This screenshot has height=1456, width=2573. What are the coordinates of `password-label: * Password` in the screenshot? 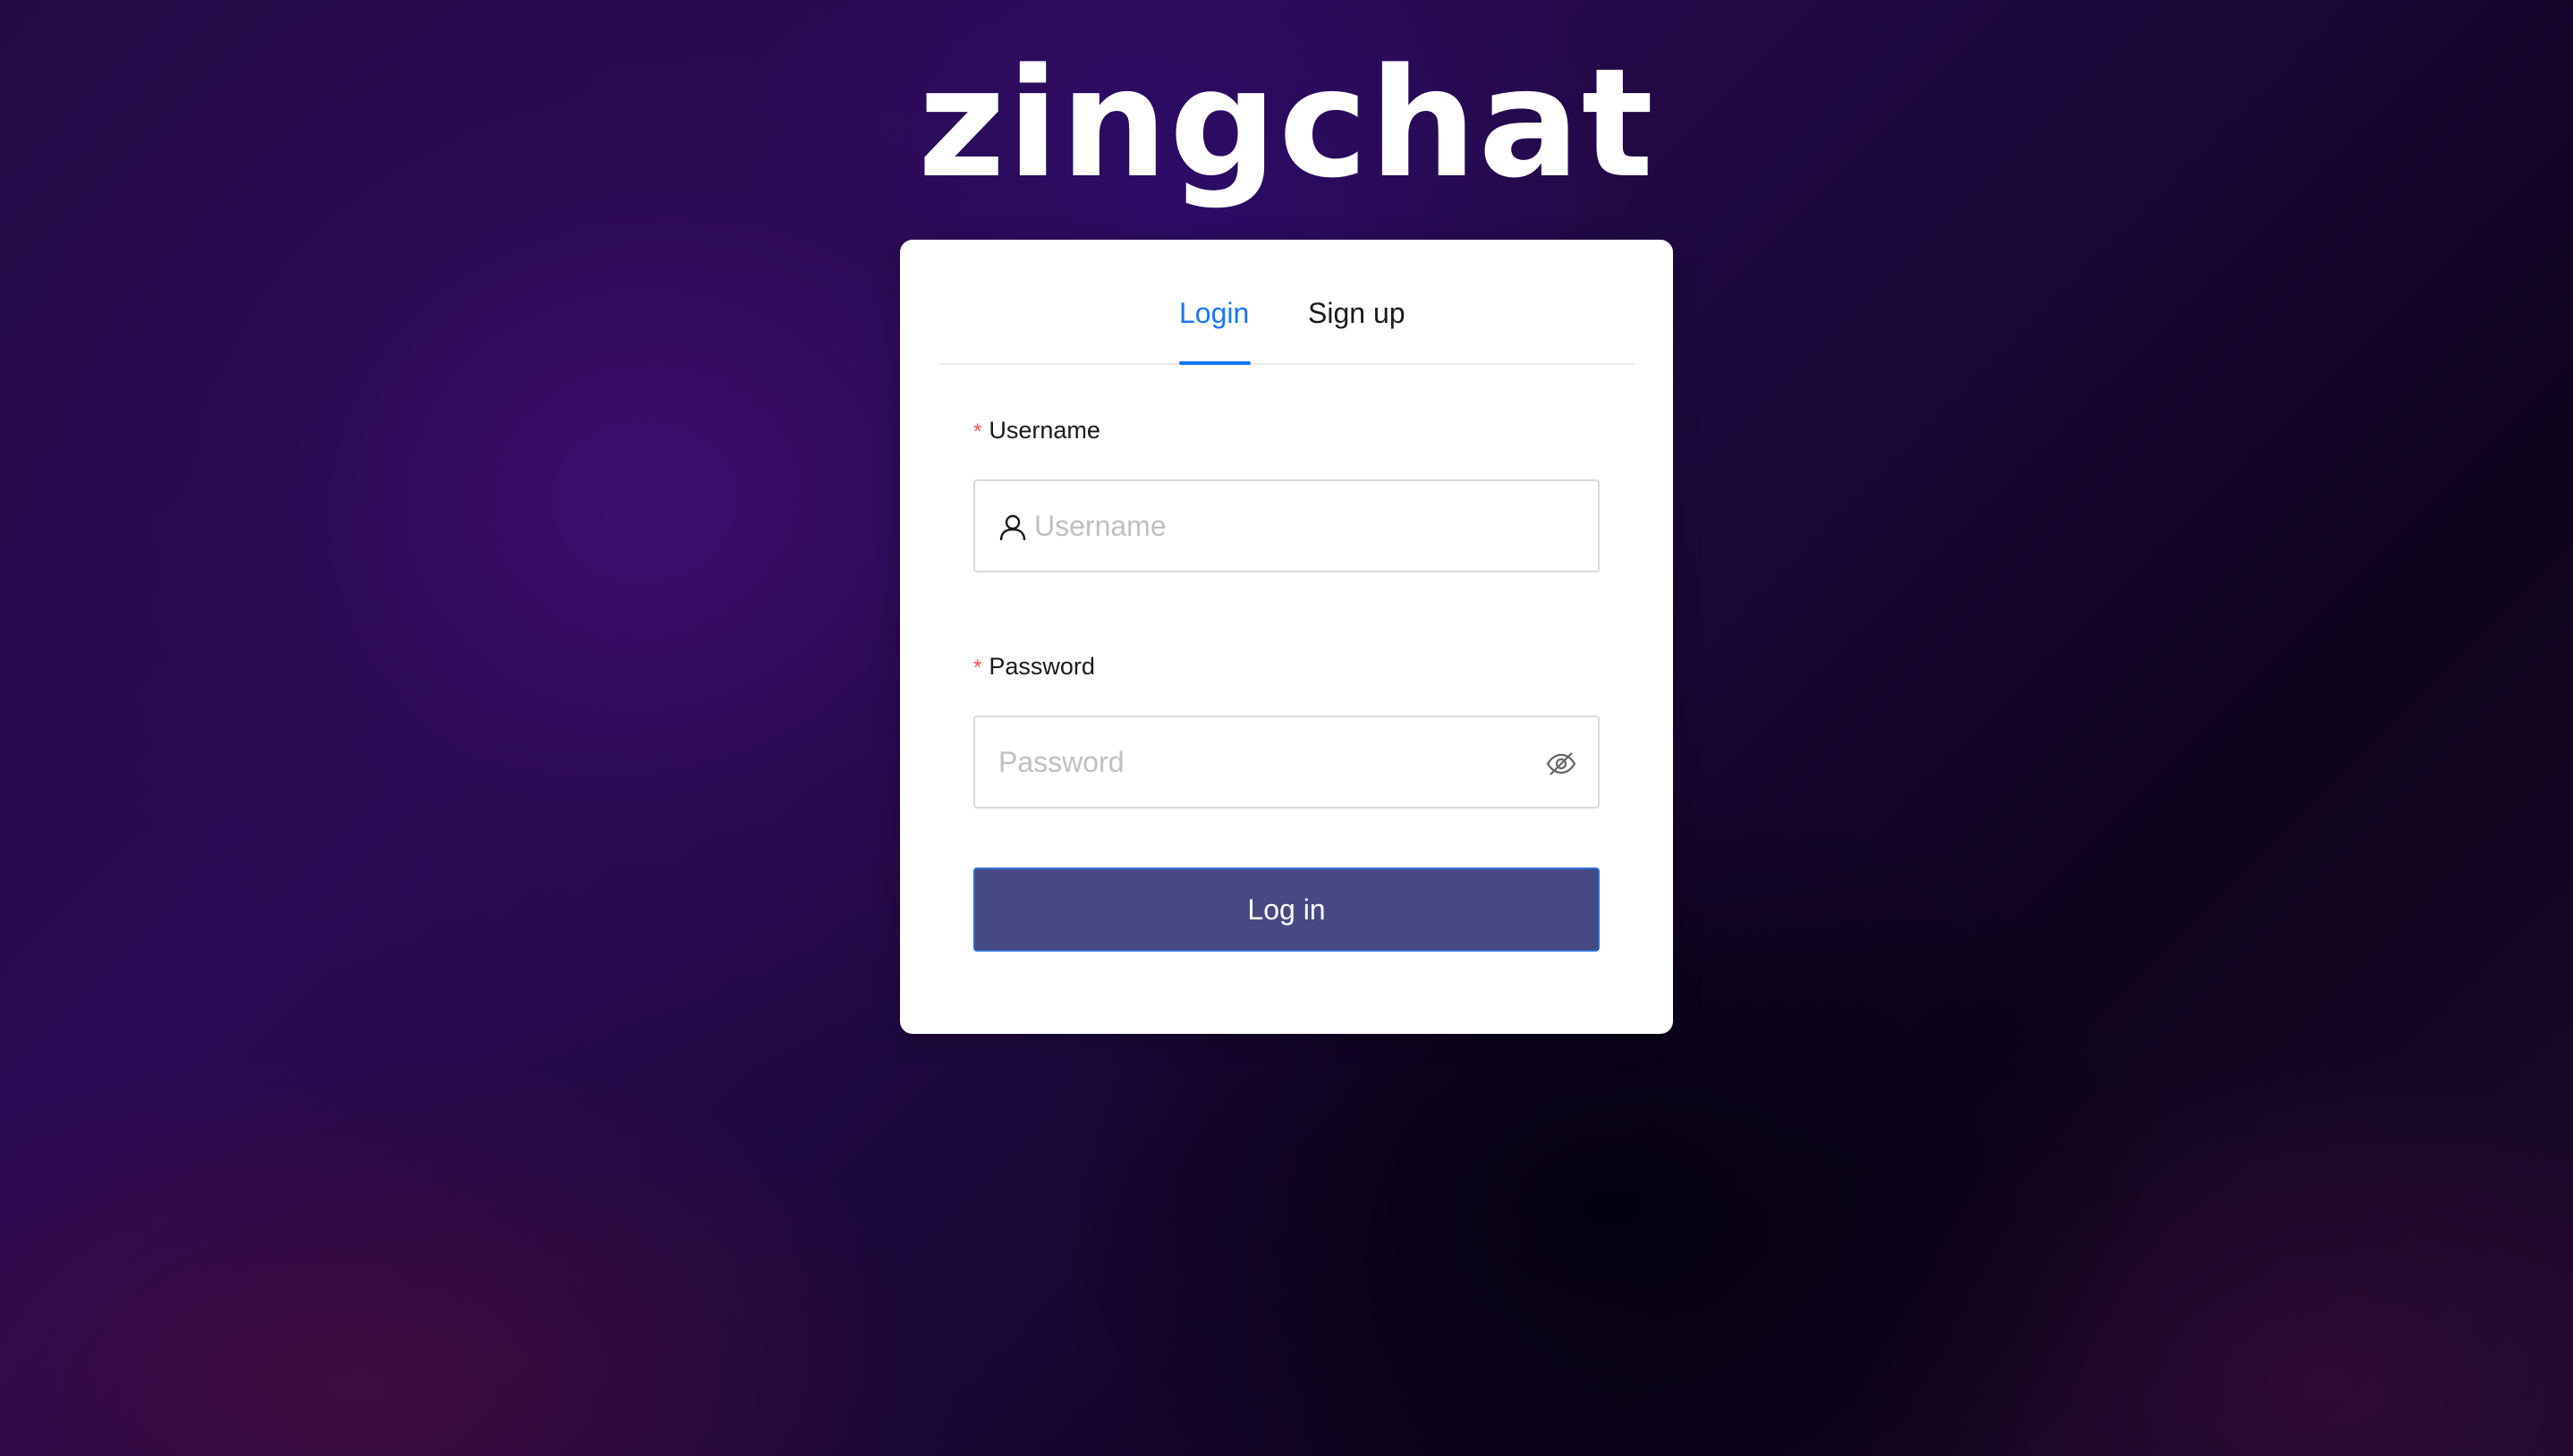 It's located at (1034, 667).